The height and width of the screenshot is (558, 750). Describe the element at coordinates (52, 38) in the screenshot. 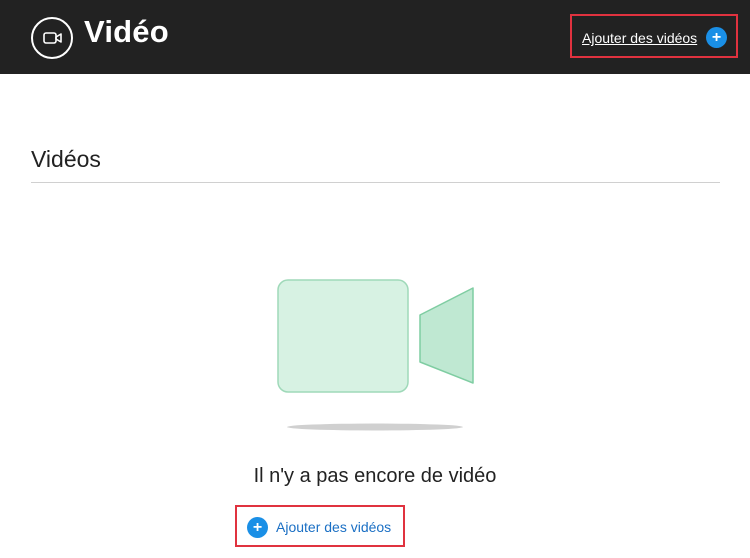

I see `video-camera-icon` at that location.